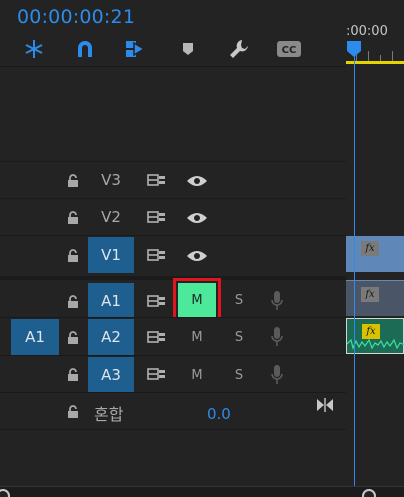 The image size is (404, 497). Describe the element at coordinates (35, 337) in the screenshot. I see `source-patch-a1: A1` at that location.